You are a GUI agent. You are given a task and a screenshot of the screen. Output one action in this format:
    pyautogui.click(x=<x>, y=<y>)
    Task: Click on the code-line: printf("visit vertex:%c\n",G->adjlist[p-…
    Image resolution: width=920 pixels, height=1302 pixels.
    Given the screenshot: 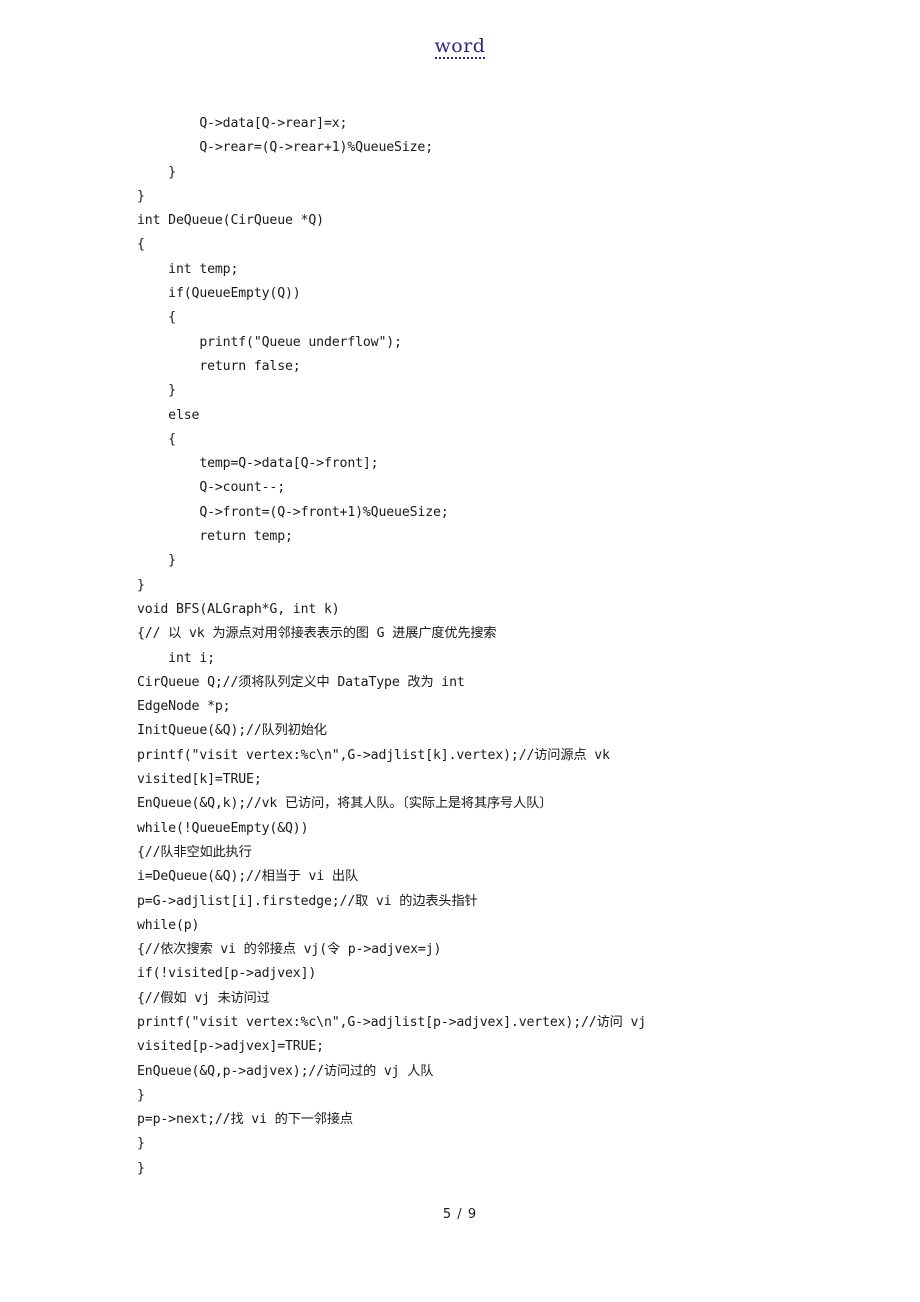 What is the action you would take?
    pyautogui.click(x=392, y=1022)
    